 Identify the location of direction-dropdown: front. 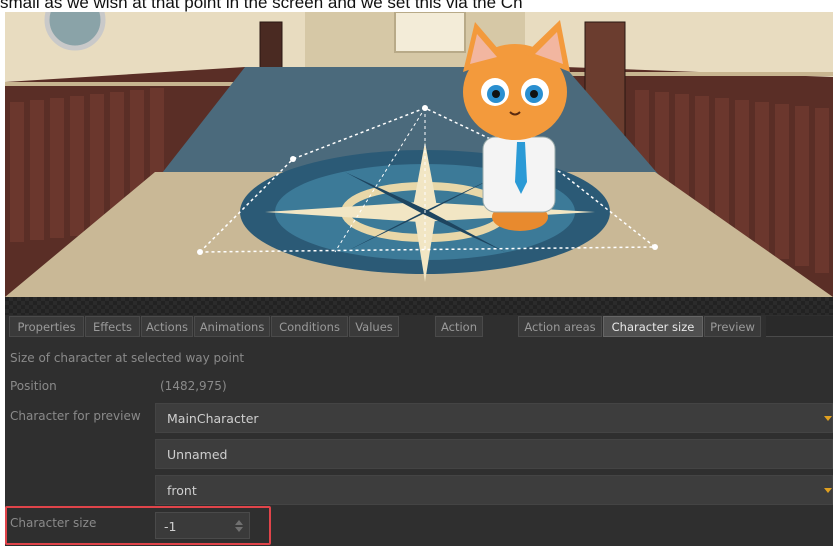
(494, 490).